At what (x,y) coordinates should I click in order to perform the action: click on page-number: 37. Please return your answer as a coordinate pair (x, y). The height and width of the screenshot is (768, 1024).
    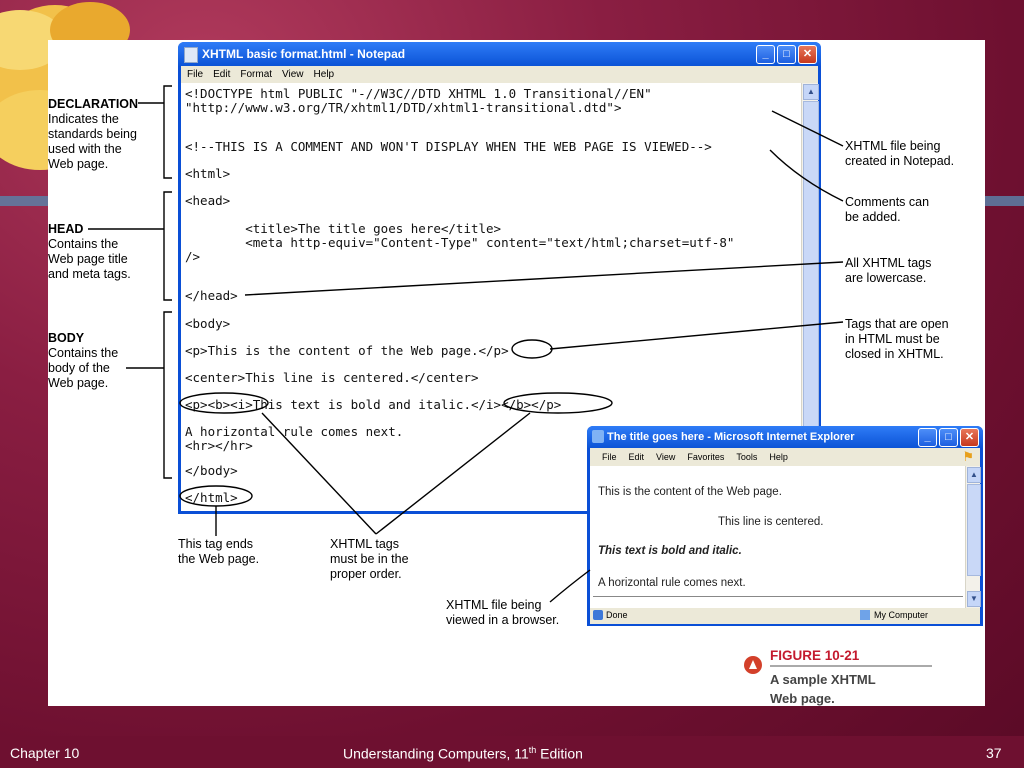
    Looking at the image, I should click on (994, 753).